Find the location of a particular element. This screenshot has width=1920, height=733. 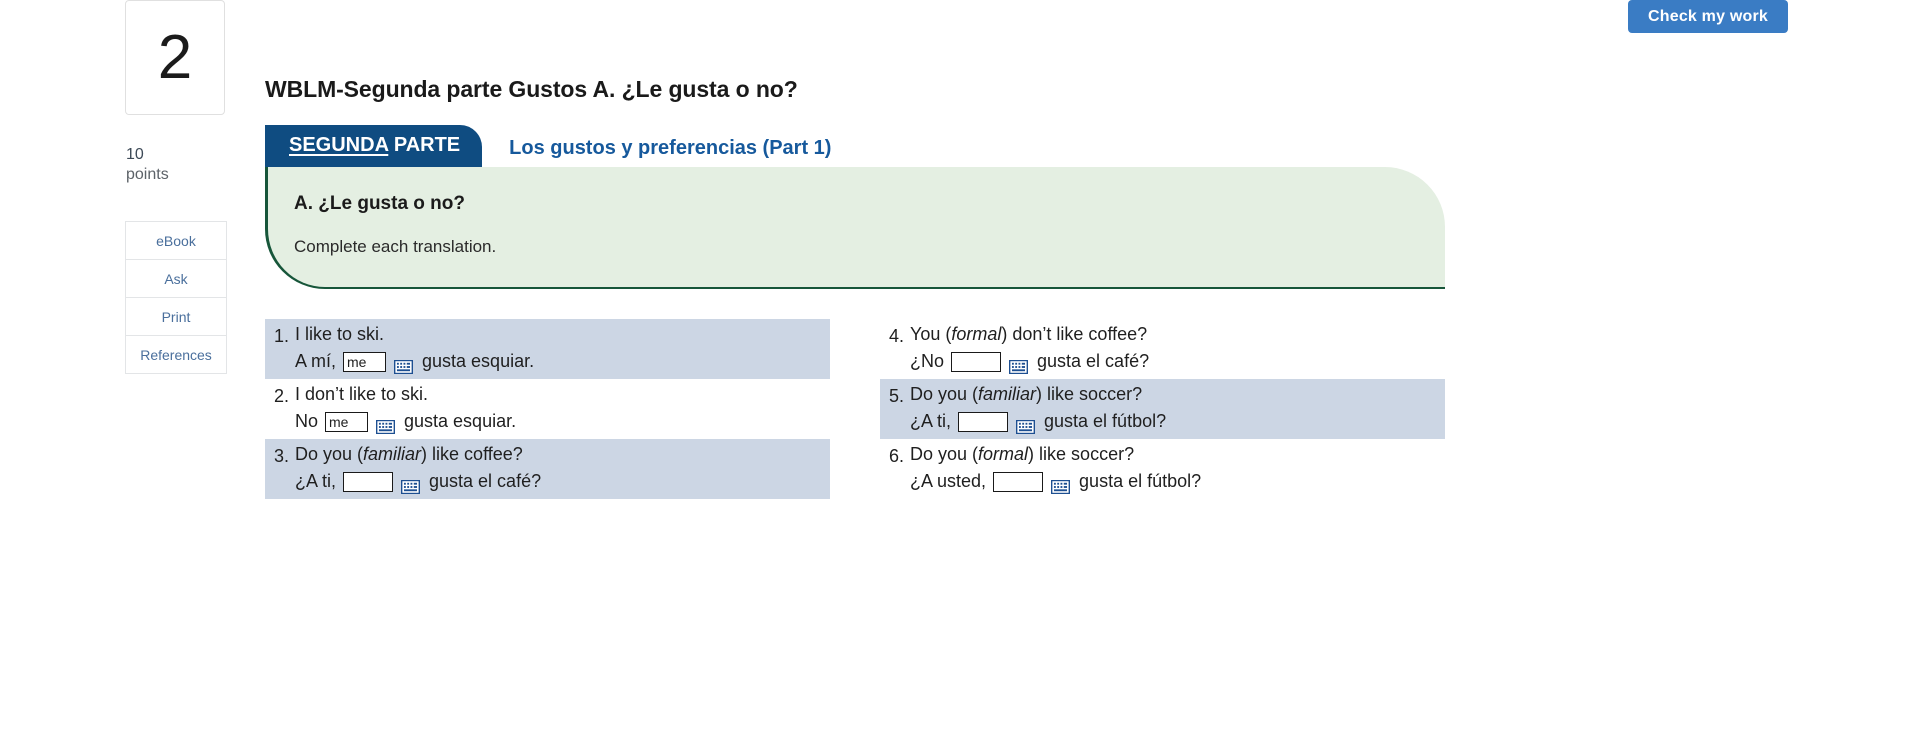

exercise-item-5-english-pre: Do you ( is located at coordinates (944, 393).